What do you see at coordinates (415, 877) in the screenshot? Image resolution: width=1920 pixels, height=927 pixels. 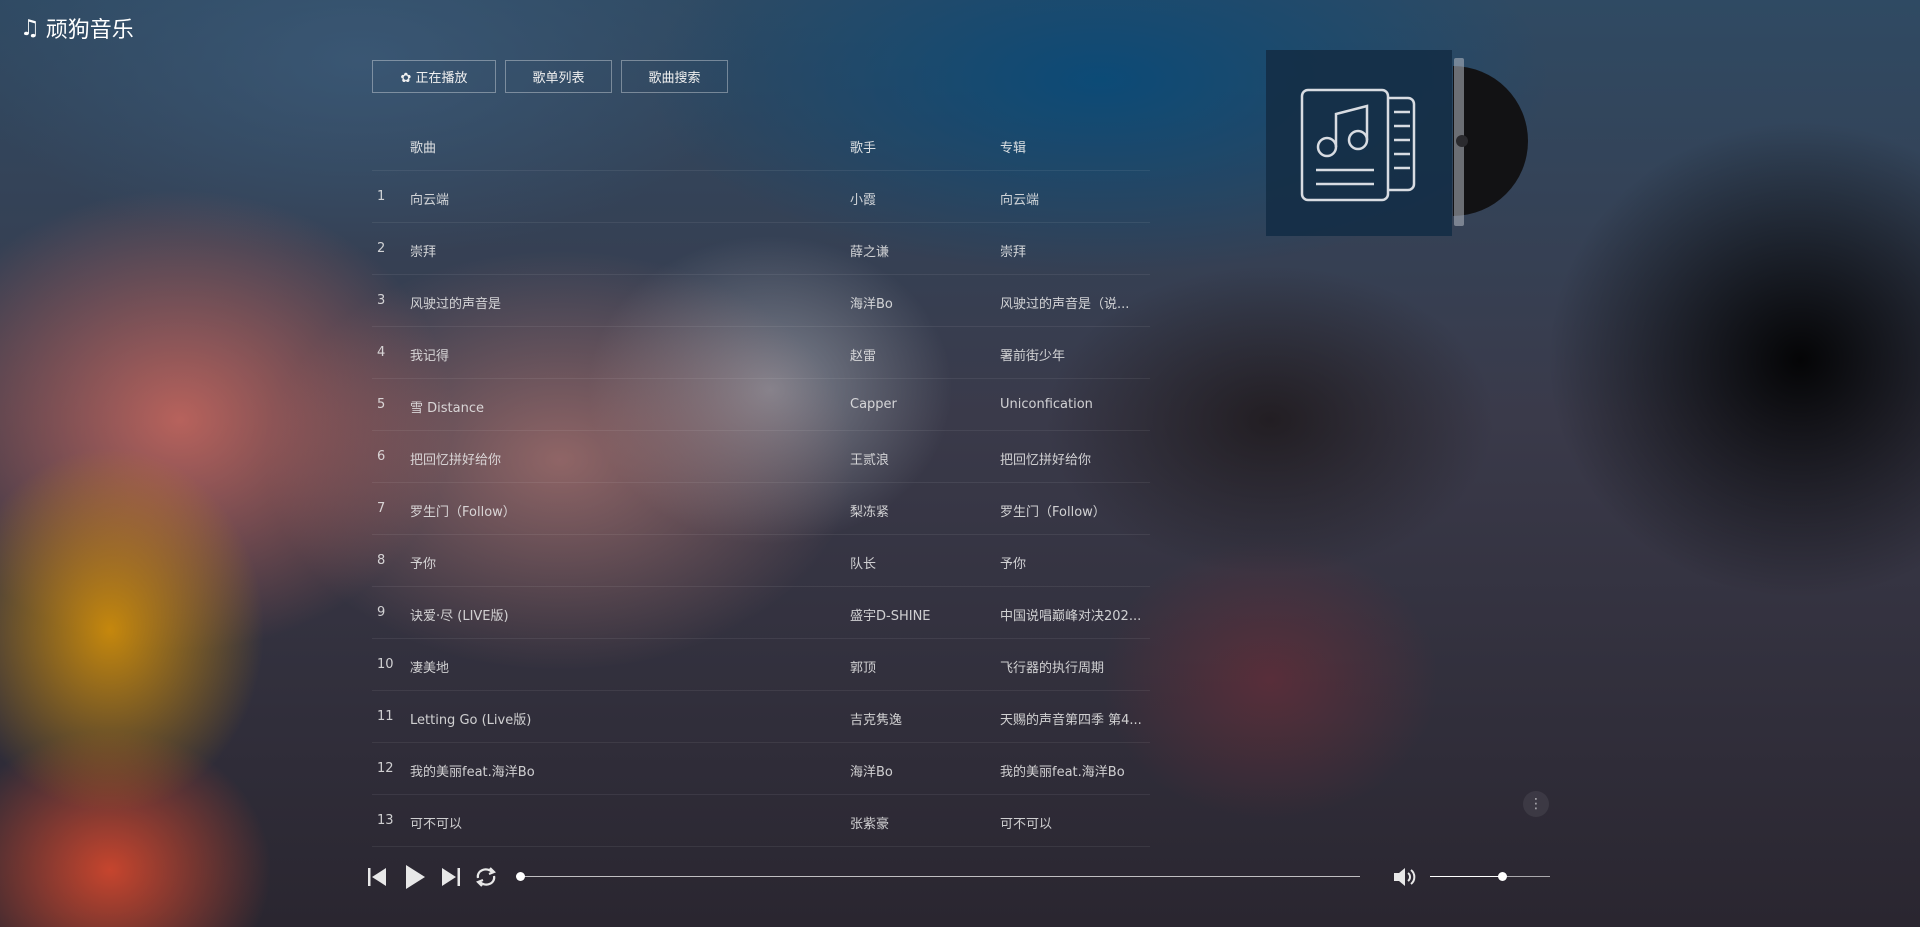 I see `play-icon` at bounding box center [415, 877].